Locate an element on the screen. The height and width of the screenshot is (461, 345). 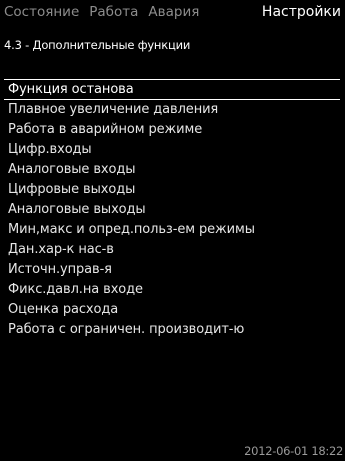
tab-bar: Состояние Работа Авария Настройки is located at coordinates (172, 11).